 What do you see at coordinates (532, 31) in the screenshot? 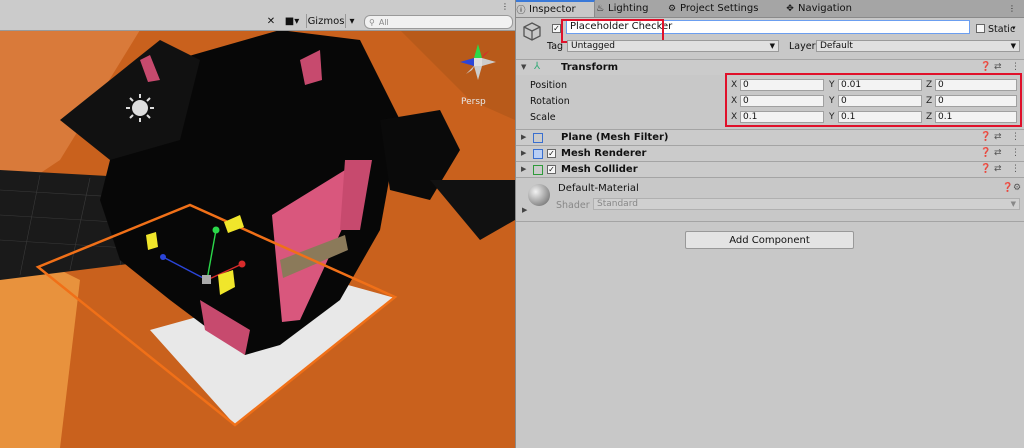
I see `gameobject-cube-icon` at bounding box center [532, 31].